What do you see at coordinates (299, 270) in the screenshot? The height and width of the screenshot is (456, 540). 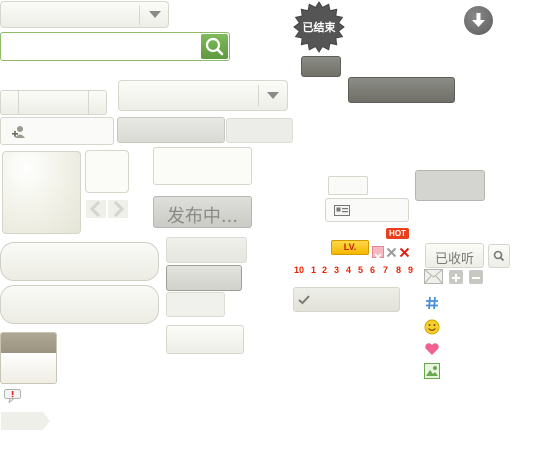 I see `rank-number: 10` at bounding box center [299, 270].